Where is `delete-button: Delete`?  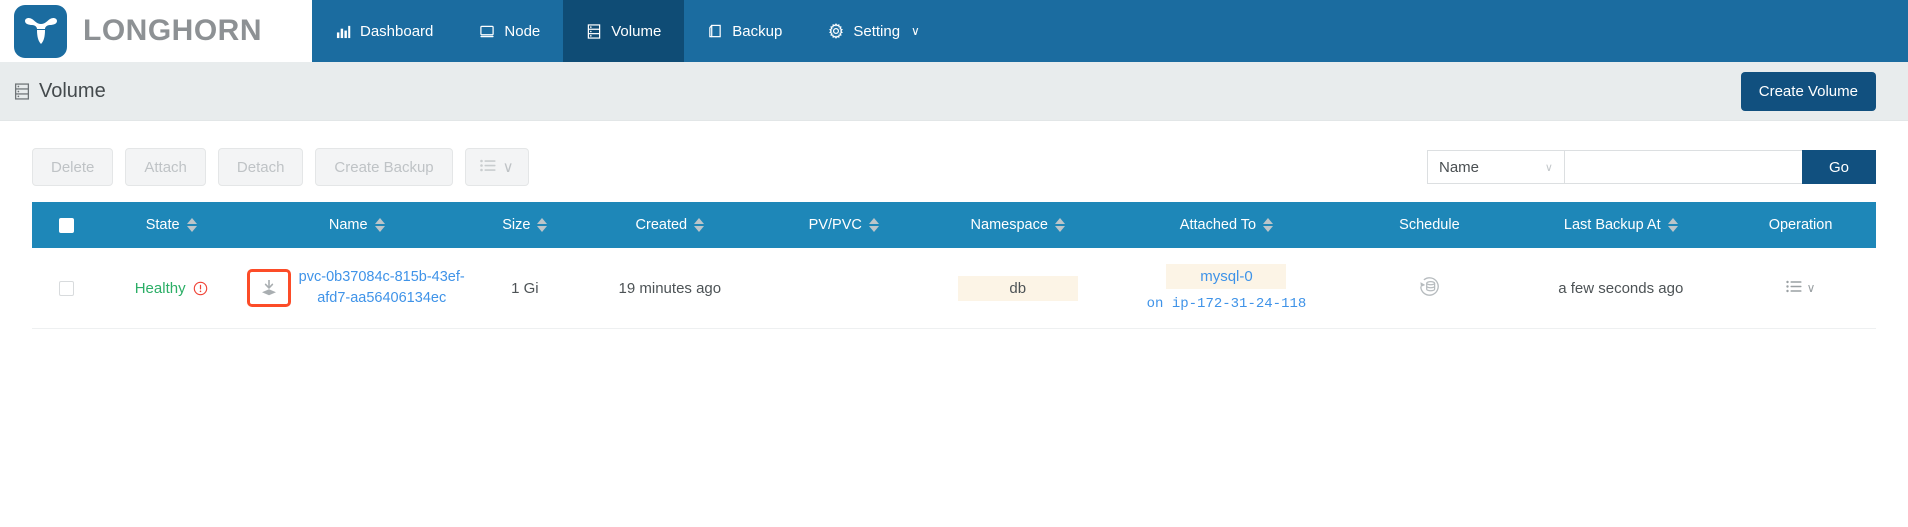 delete-button: Delete is located at coordinates (73, 167).